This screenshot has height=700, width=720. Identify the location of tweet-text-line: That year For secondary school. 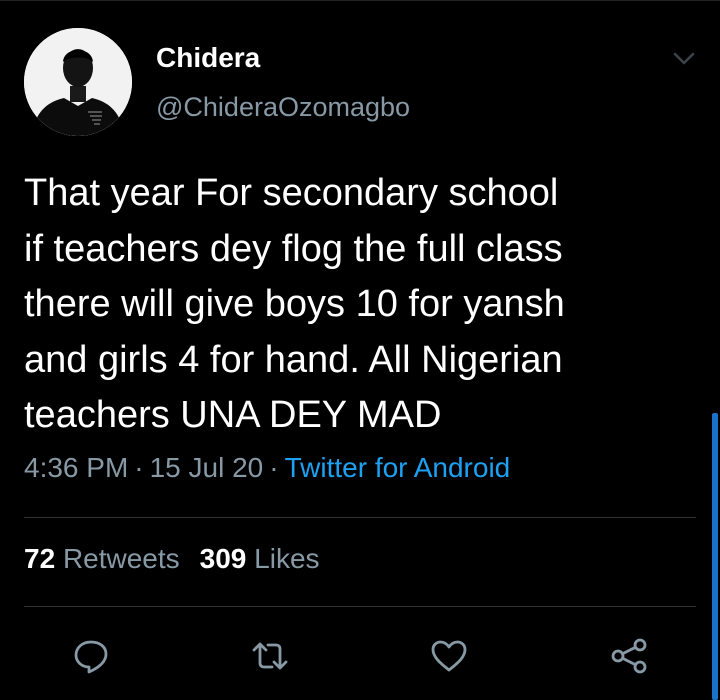
(291, 193).